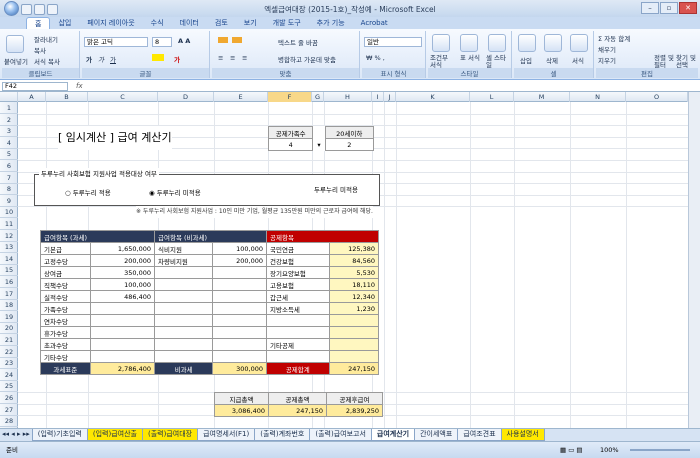  What do you see at coordinates (9, 143) in the screenshot?
I see `row-header: 4` at bounding box center [9, 143].